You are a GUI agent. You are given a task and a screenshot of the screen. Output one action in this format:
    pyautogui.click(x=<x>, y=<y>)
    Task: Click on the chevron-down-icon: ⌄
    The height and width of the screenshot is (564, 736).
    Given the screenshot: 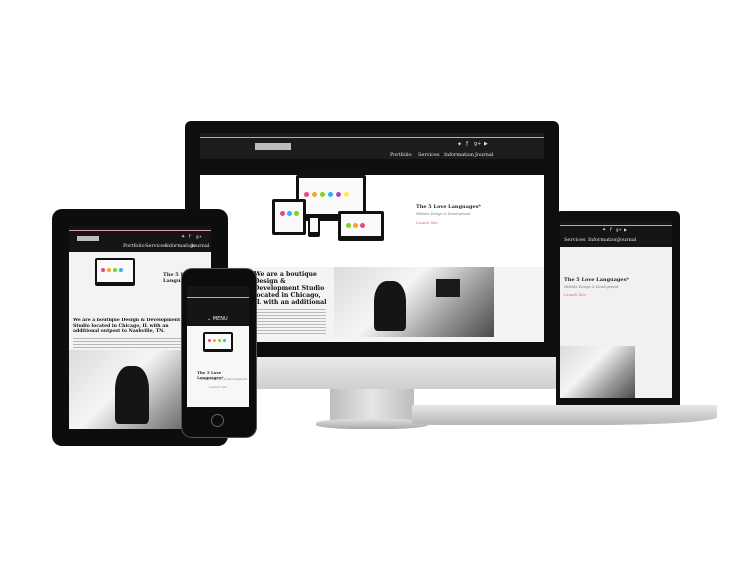 What is the action you would take?
    pyautogui.click(x=209, y=319)
    